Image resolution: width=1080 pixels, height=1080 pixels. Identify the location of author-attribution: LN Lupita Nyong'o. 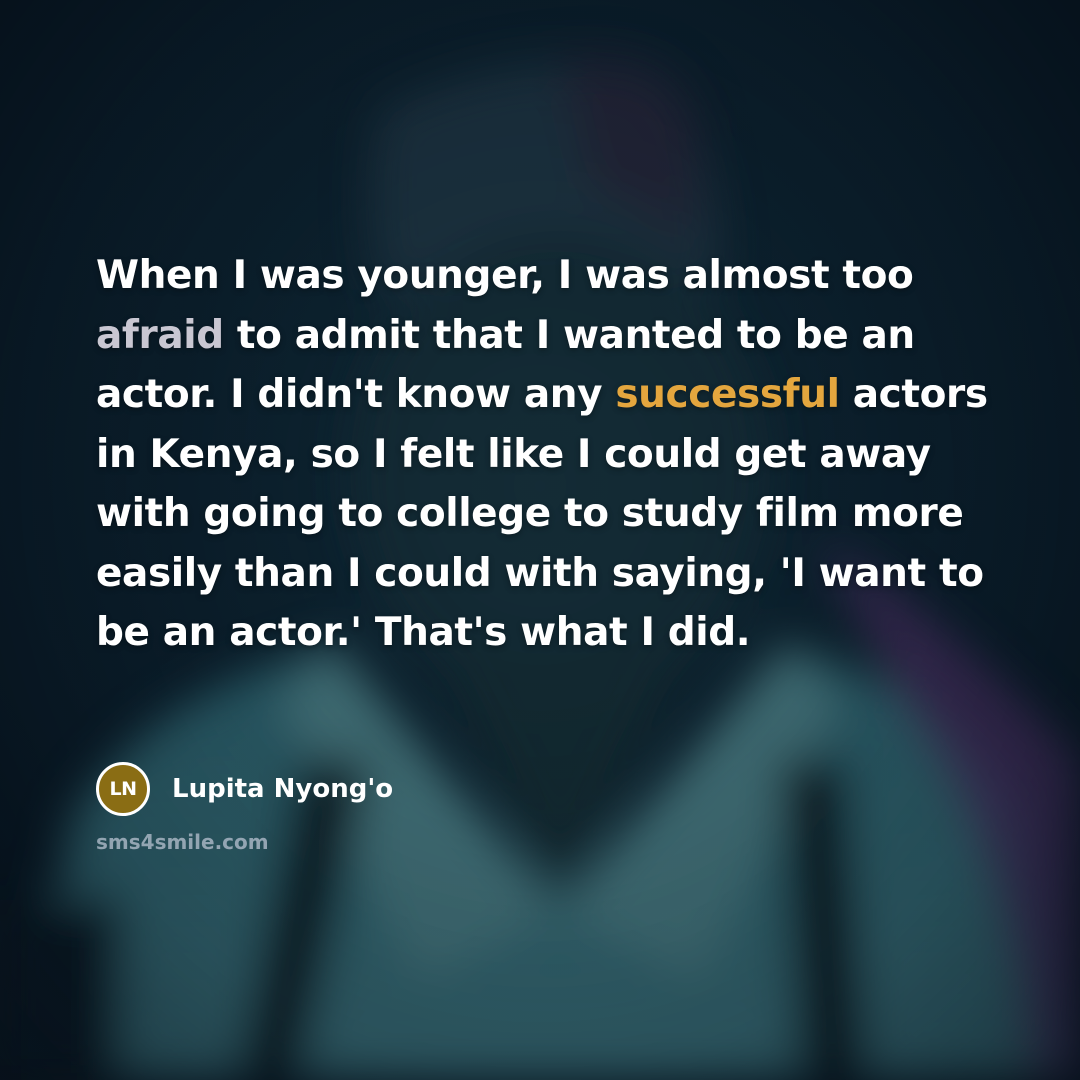
(244, 789).